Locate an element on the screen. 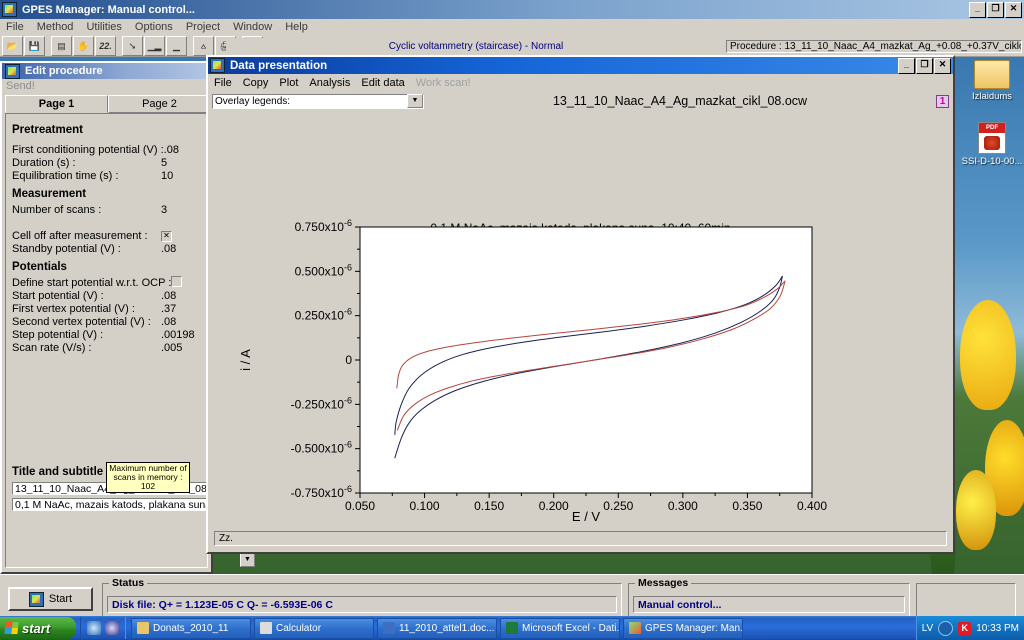 Image resolution: width=1024 pixels, height=640 pixels. save-disk-icon: 💾 is located at coordinates (34, 46).